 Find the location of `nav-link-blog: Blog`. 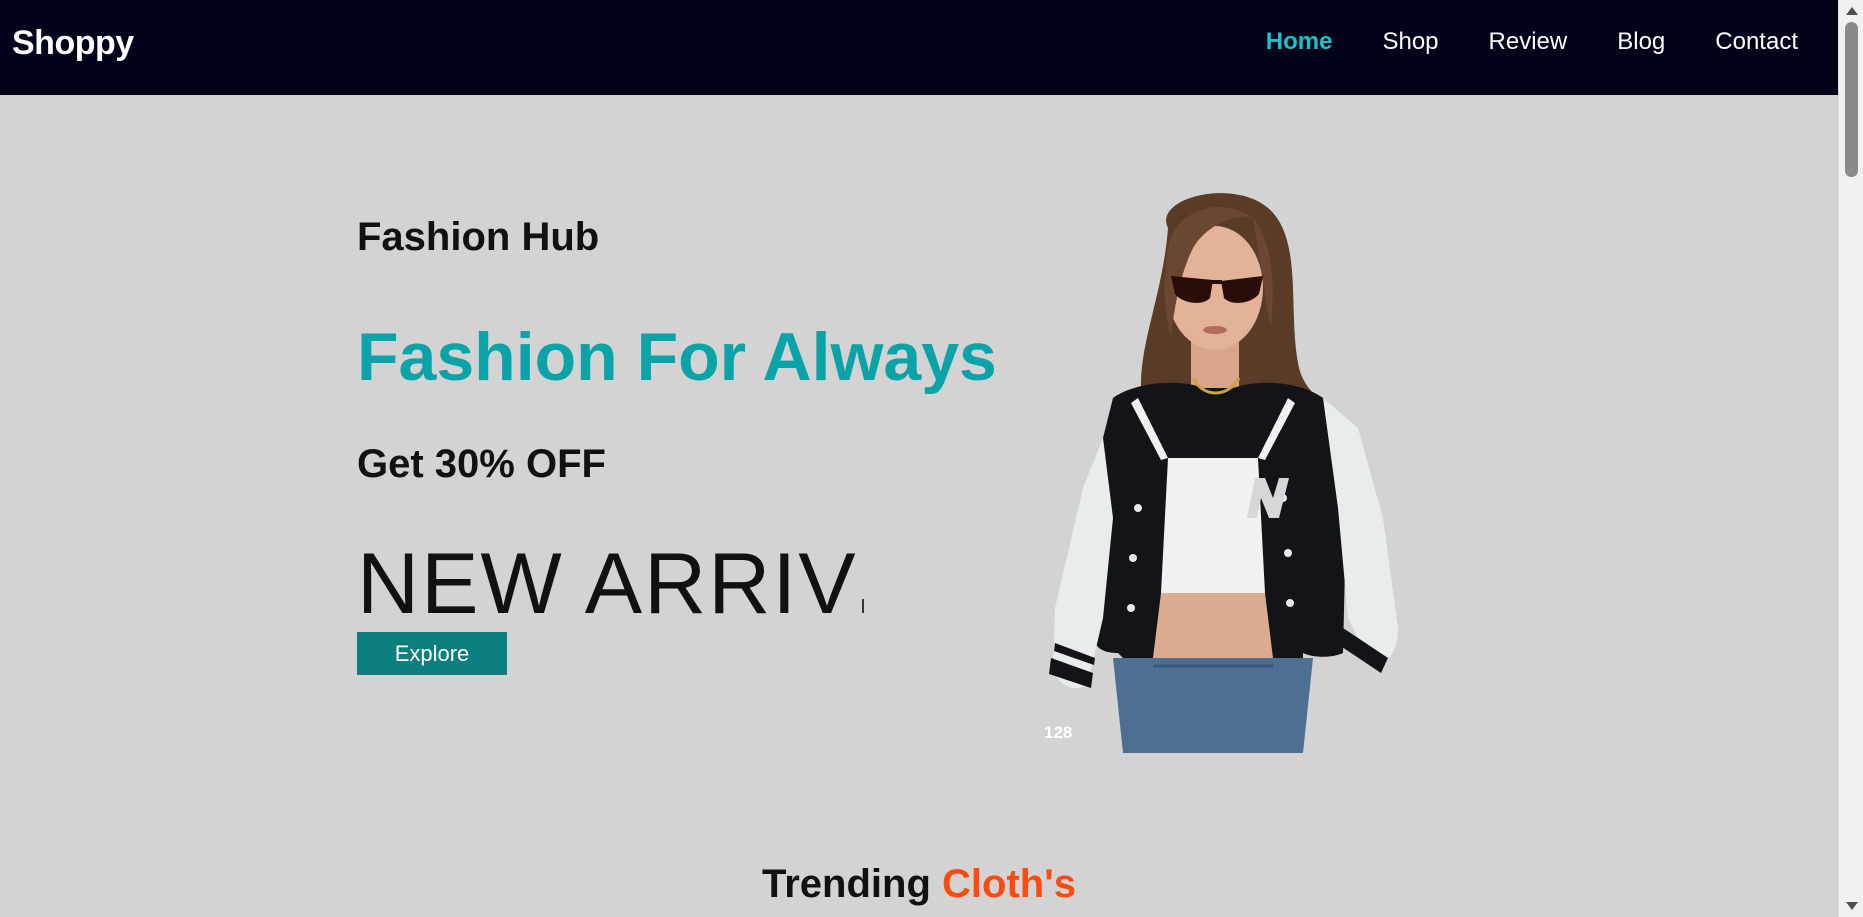

nav-link-blog: Blog is located at coordinates (1641, 42).